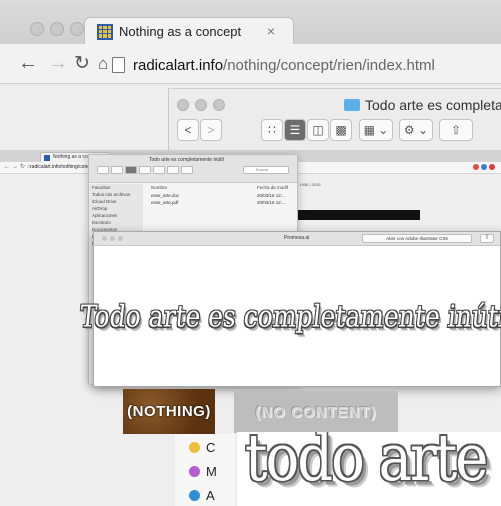  What do you see at coordinates (111, 194) in the screenshot?
I see `sidebar-item: Todos mis archivos` at bounding box center [111, 194].